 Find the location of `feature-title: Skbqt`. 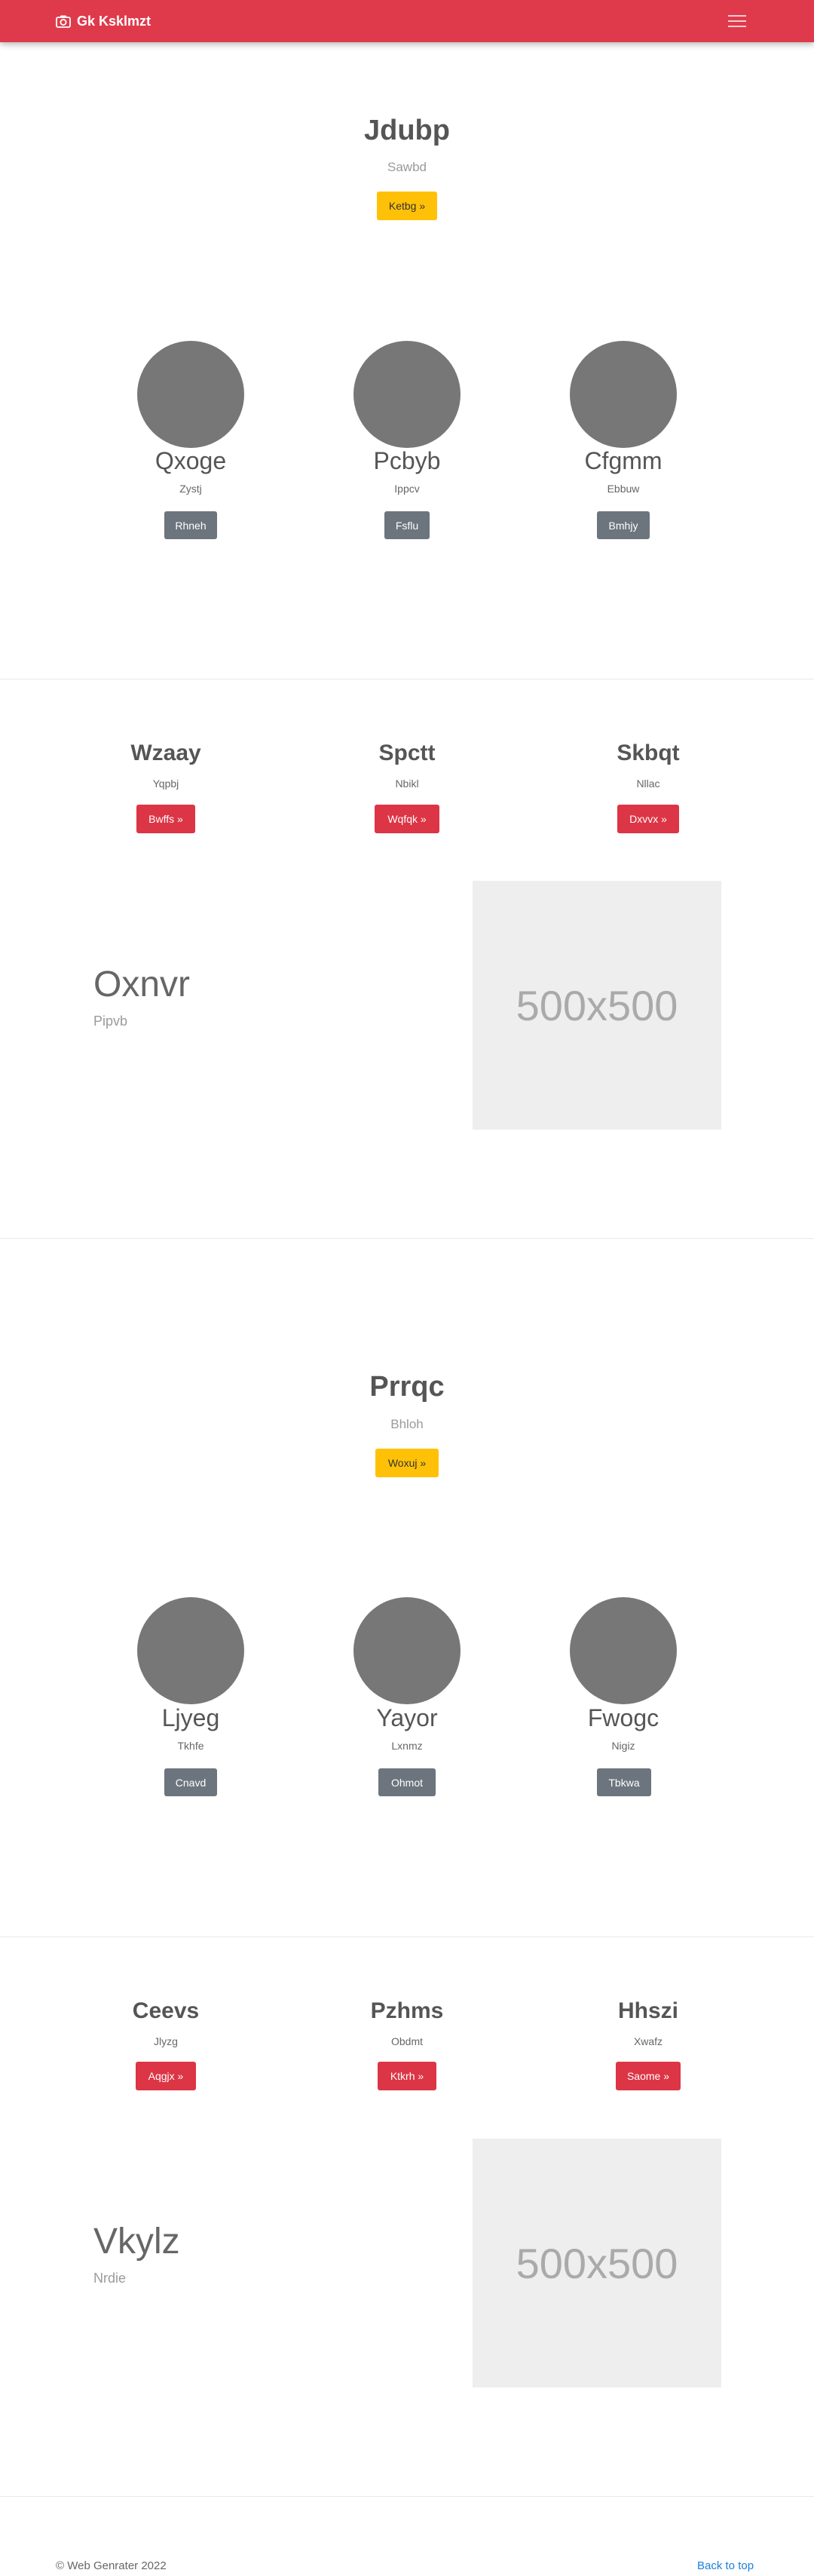

feature-title: Skbqt is located at coordinates (648, 753).